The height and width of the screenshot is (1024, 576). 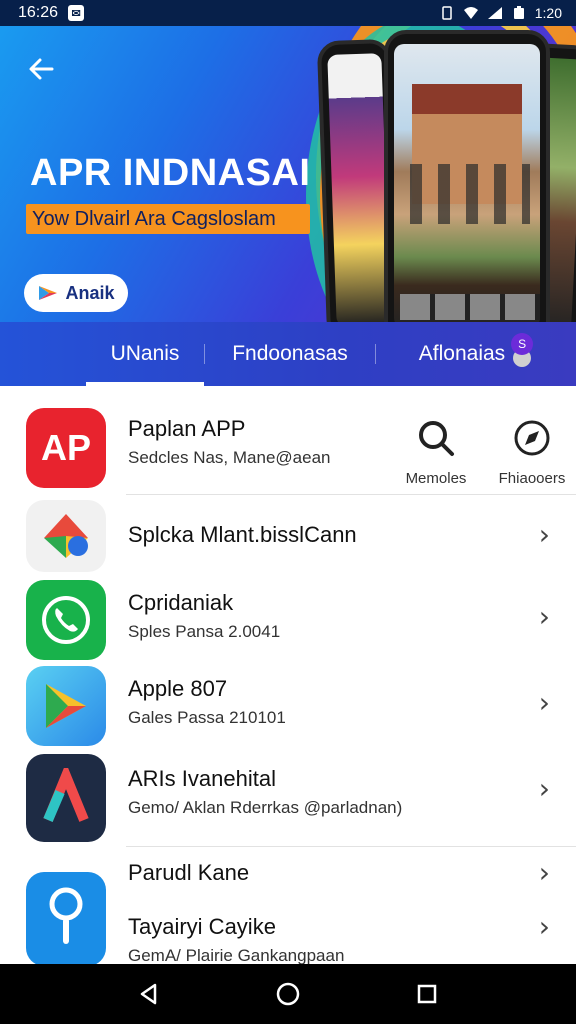 What do you see at coordinates (90, 292) in the screenshot?
I see `banner-cta-label: Anaik` at bounding box center [90, 292].